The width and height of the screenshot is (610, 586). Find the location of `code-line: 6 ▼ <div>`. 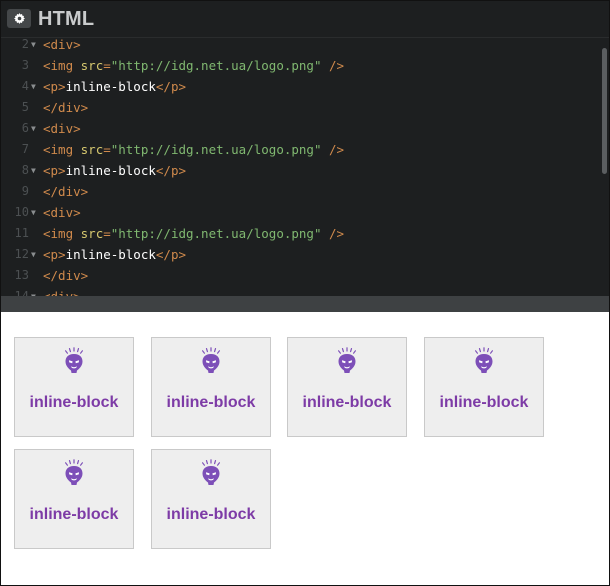

code-line: 6 ▼ <div> is located at coordinates (301, 128).